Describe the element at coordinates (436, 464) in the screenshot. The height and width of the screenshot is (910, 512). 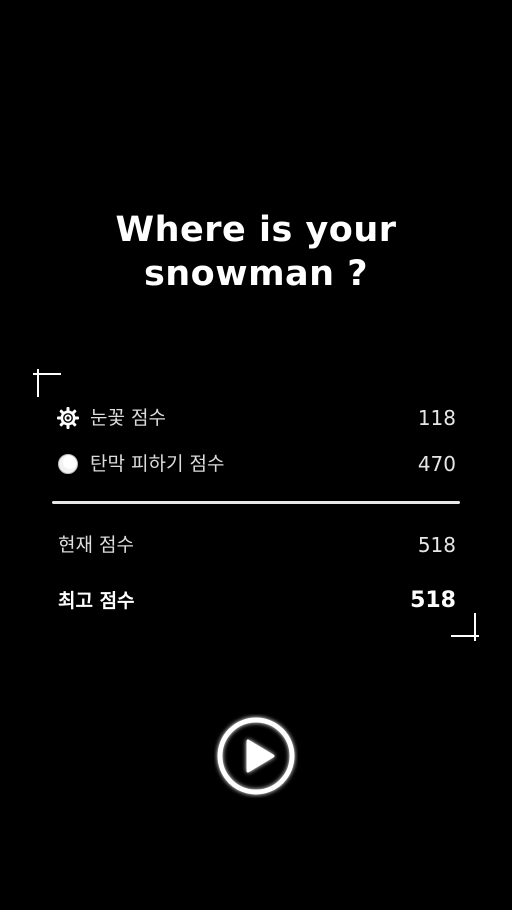
I see `dodge-score-value: 470` at that location.